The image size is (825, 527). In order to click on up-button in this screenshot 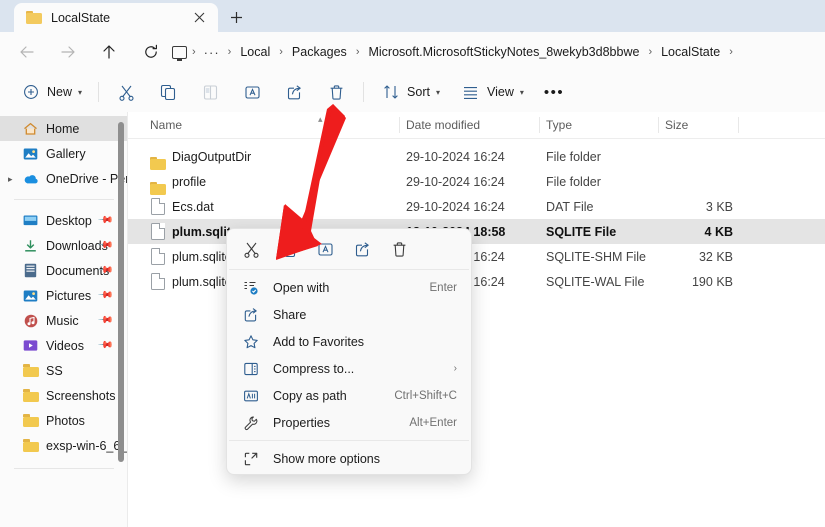, I will do `click(109, 52)`.